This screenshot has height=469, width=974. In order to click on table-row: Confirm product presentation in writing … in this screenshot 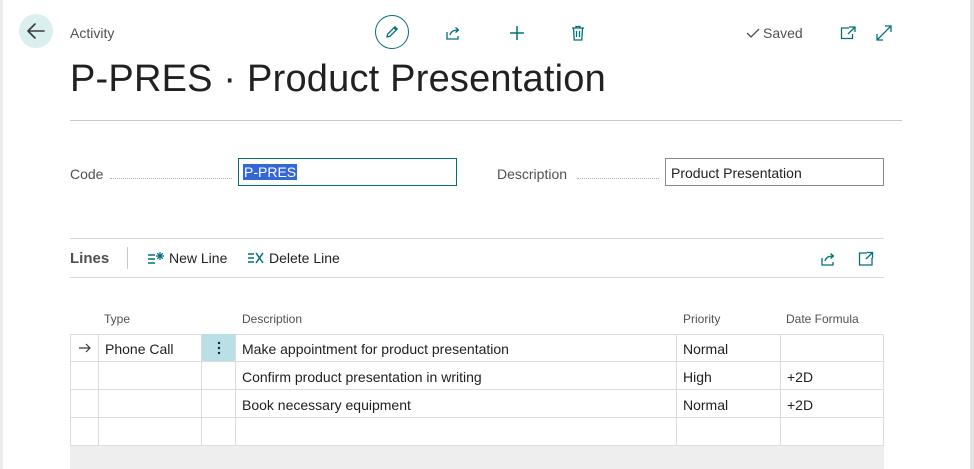, I will do `click(477, 376)`.